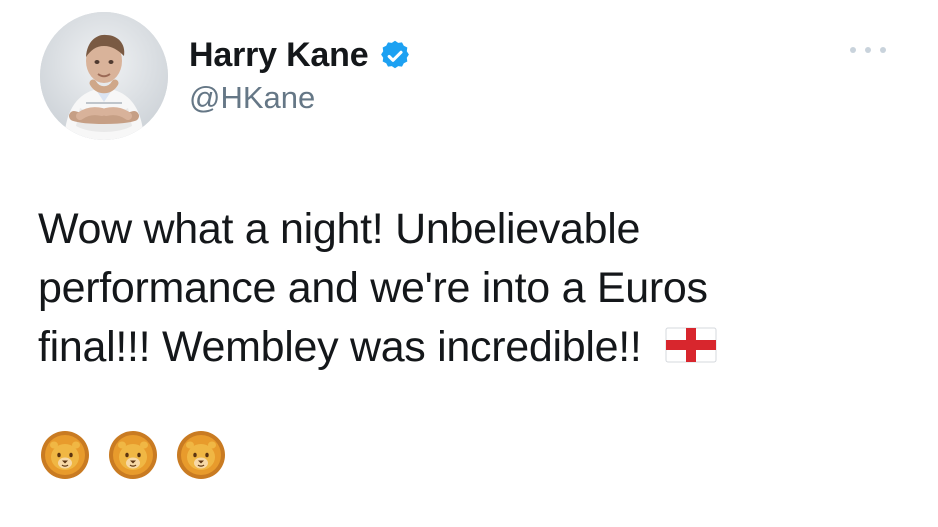 Image resolution: width=938 pixels, height=527 pixels. I want to click on avatar, so click(104, 76).